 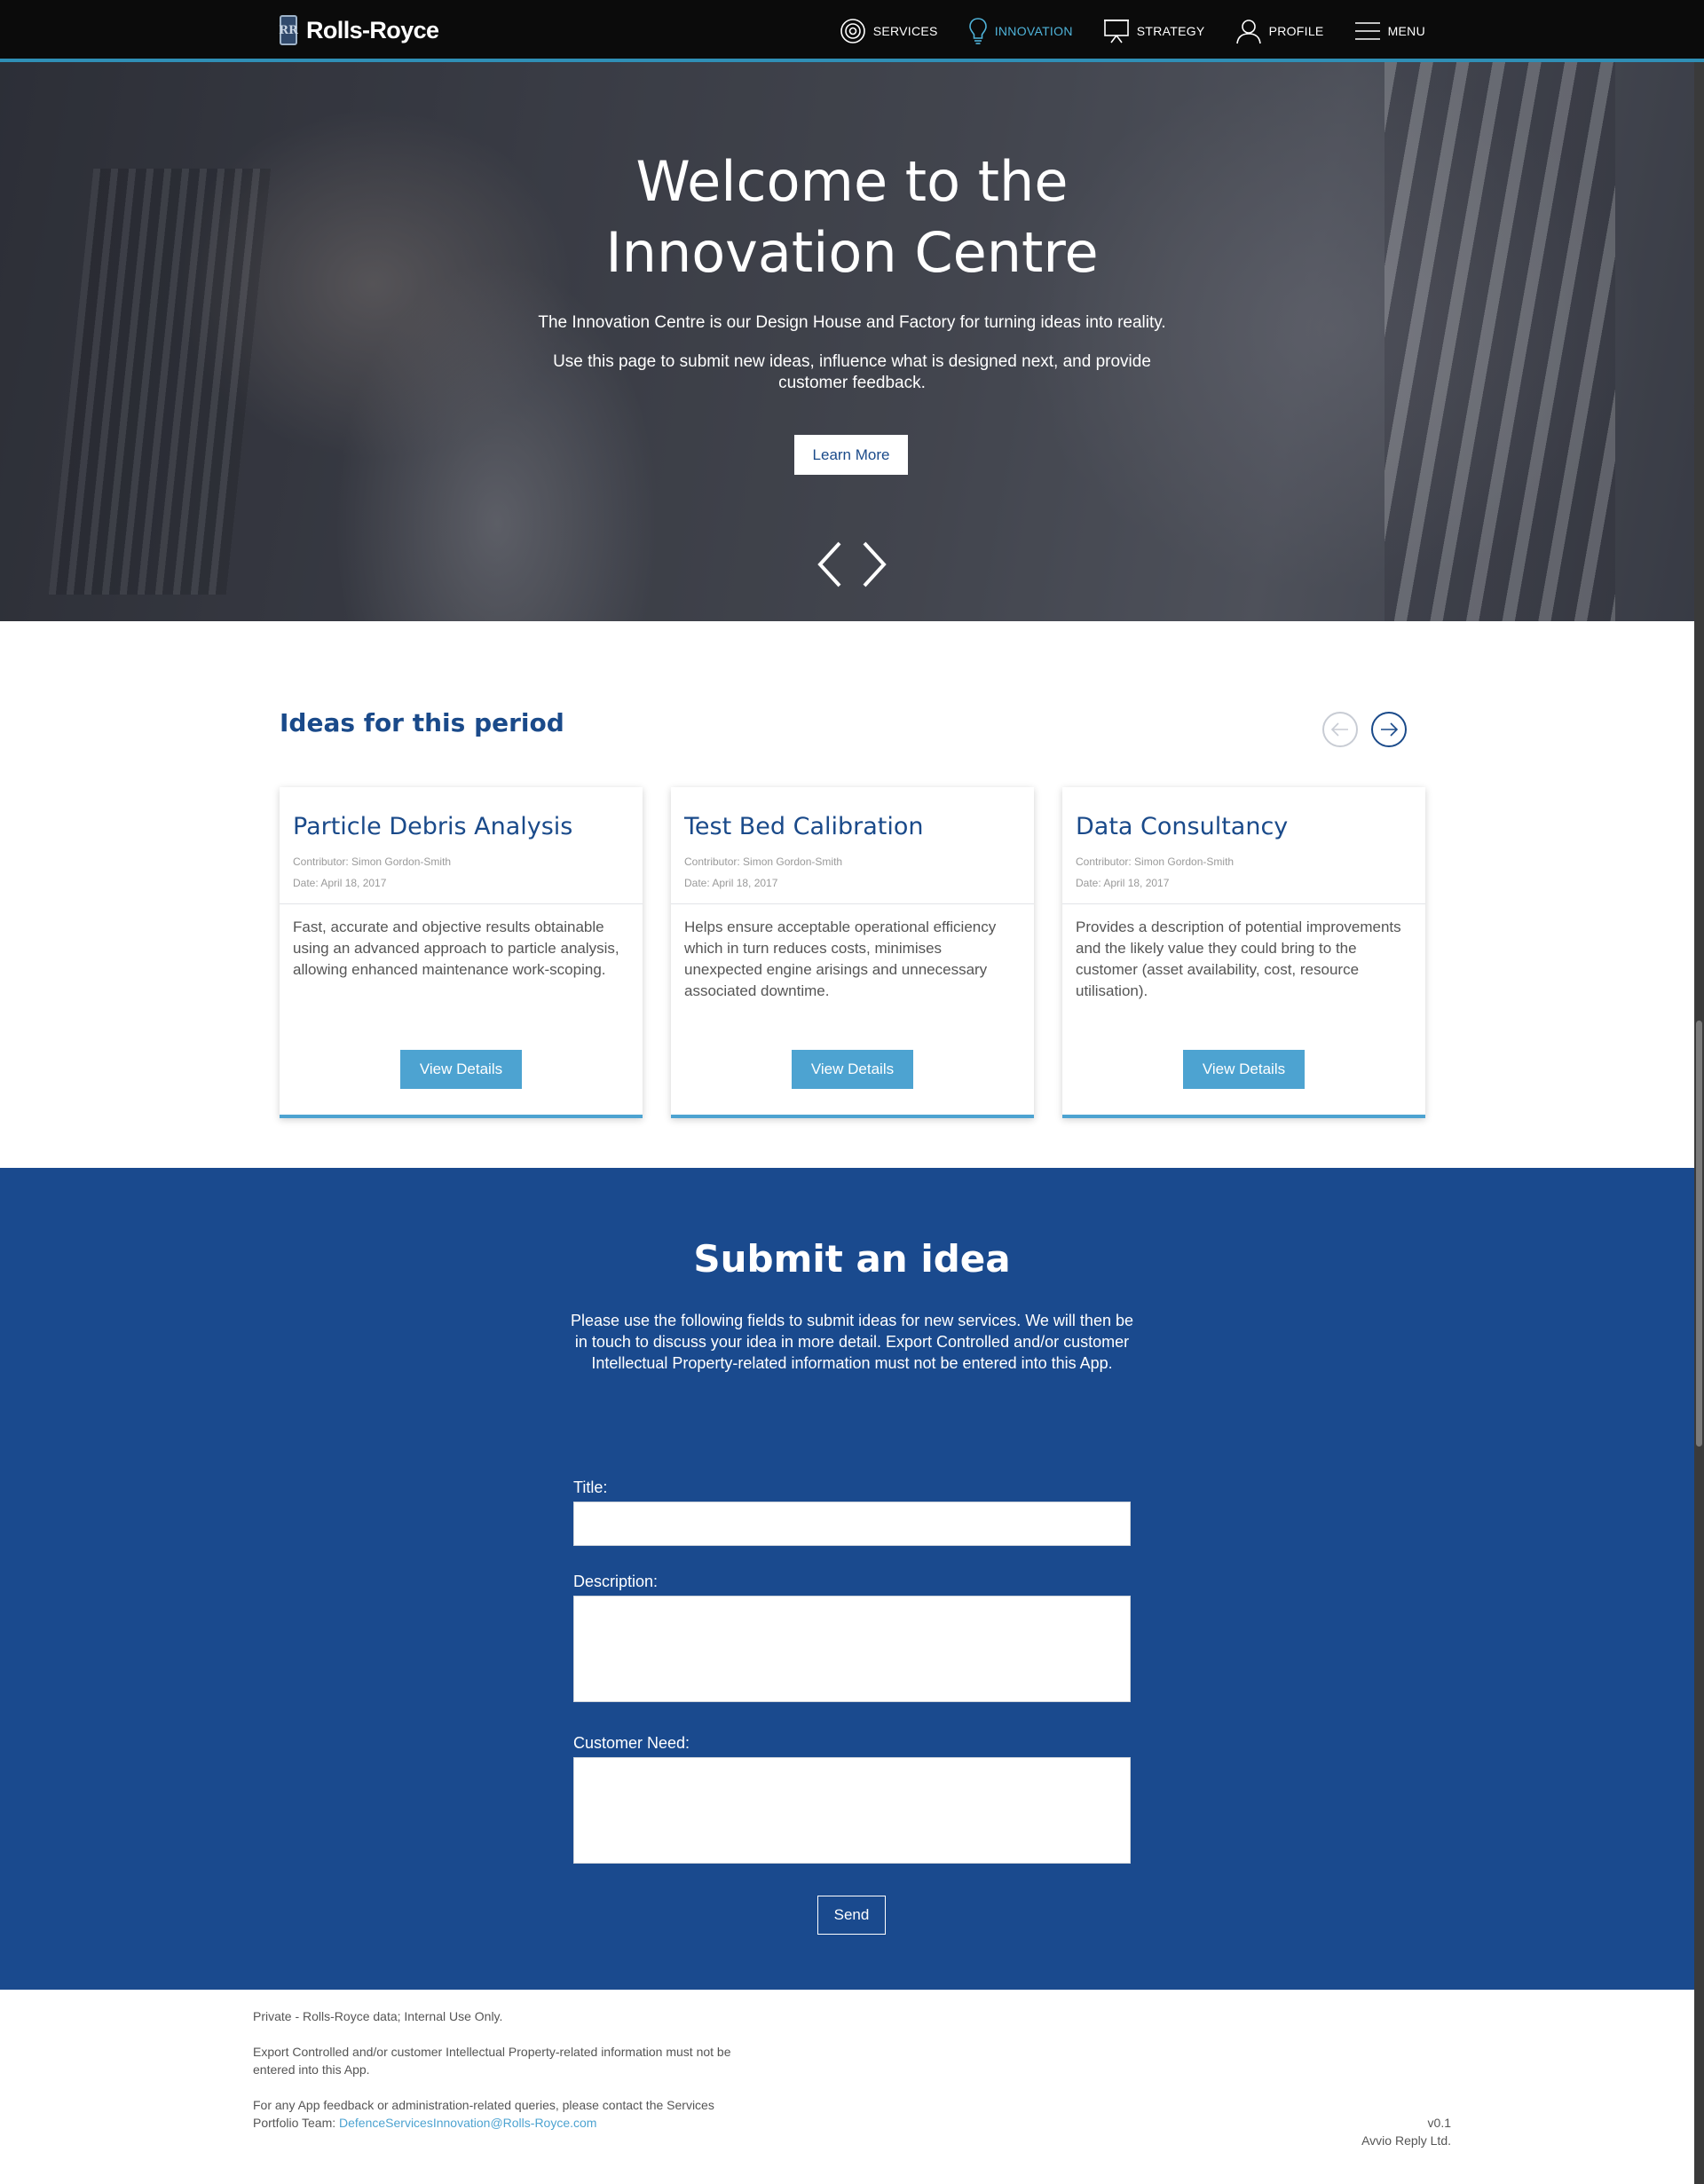 What do you see at coordinates (852, 1524) in the screenshot?
I see `title-input` at bounding box center [852, 1524].